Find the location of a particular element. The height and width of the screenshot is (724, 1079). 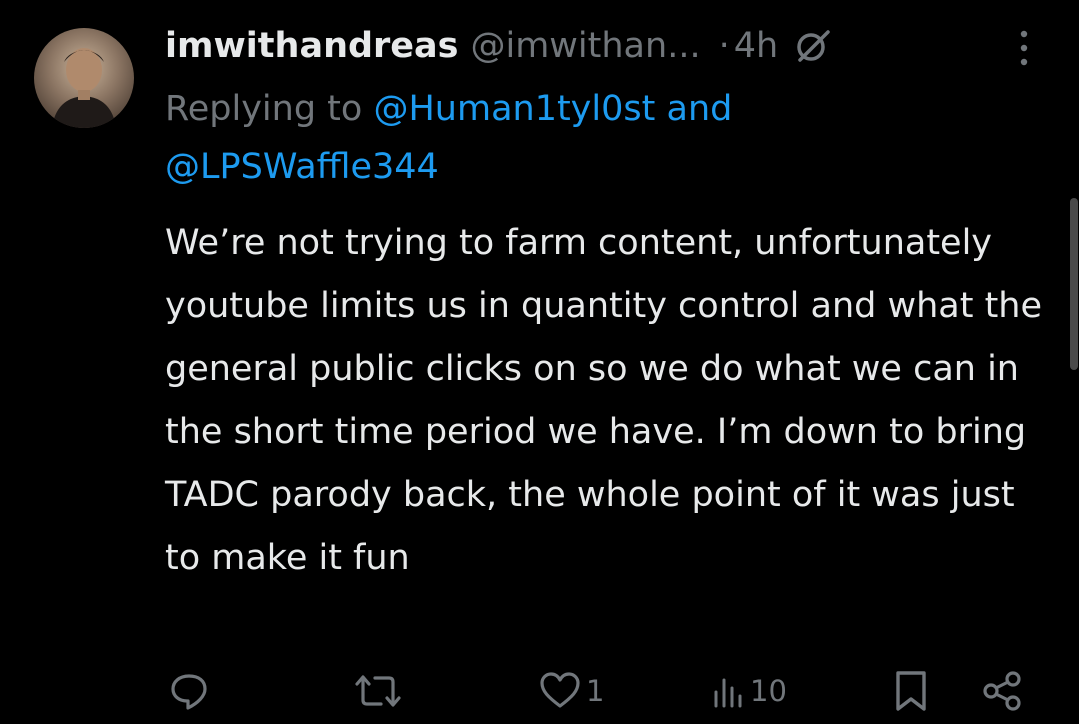

bookmark-icon is located at coordinates (911, 691).